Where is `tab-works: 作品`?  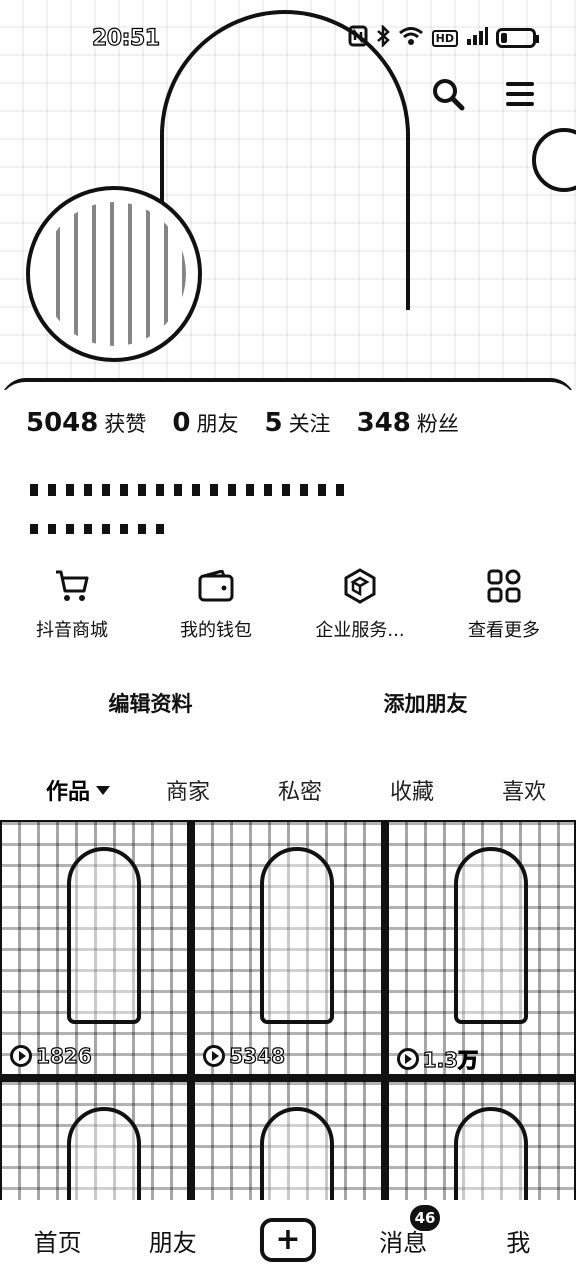
tab-works: 作品 is located at coordinates (78, 790).